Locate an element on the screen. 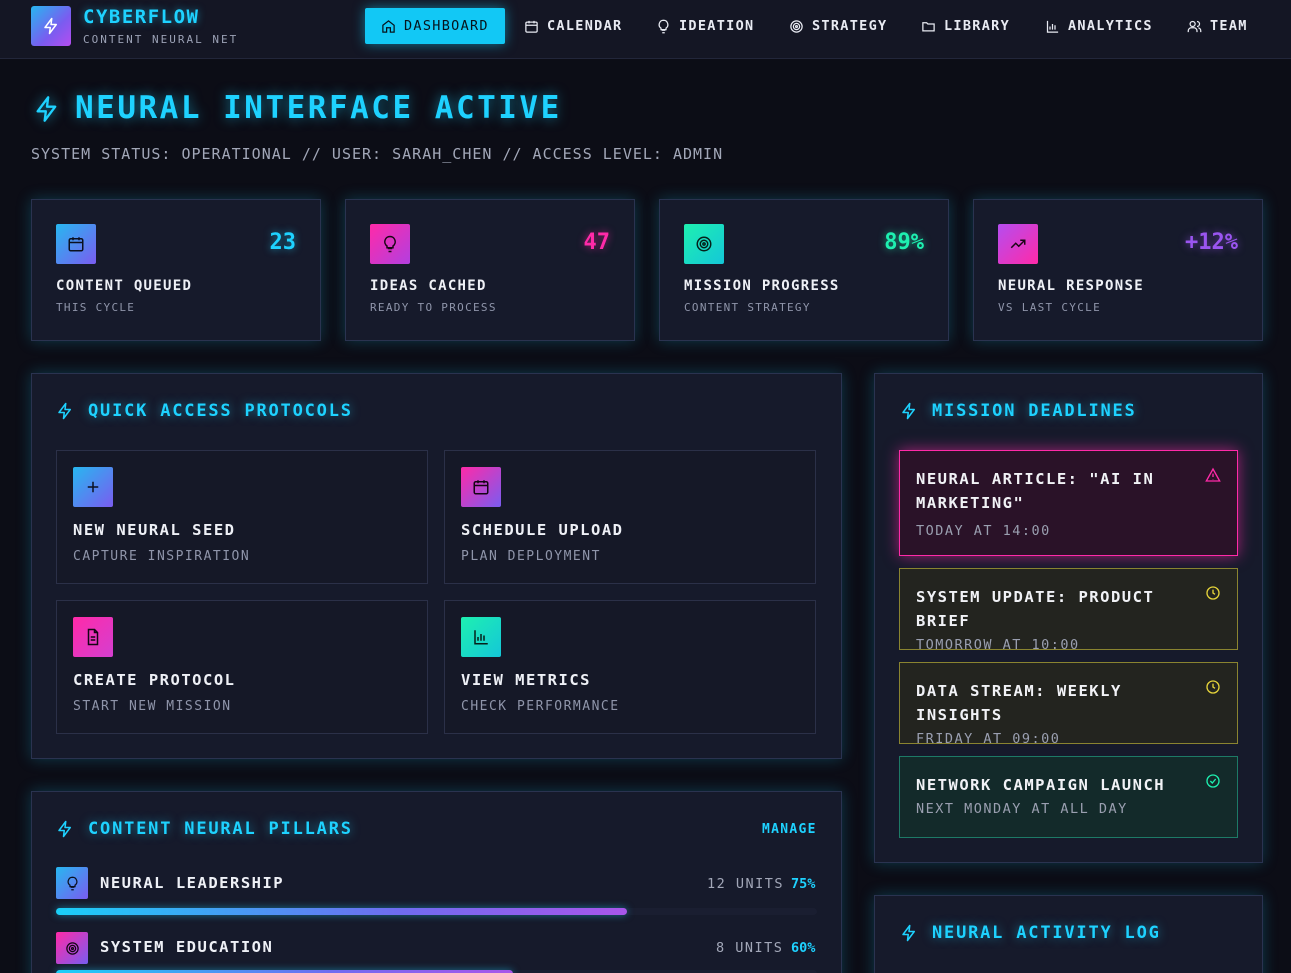 The height and width of the screenshot is (973, 1291). stat-value: 47 is located at coordinates (597, 242).